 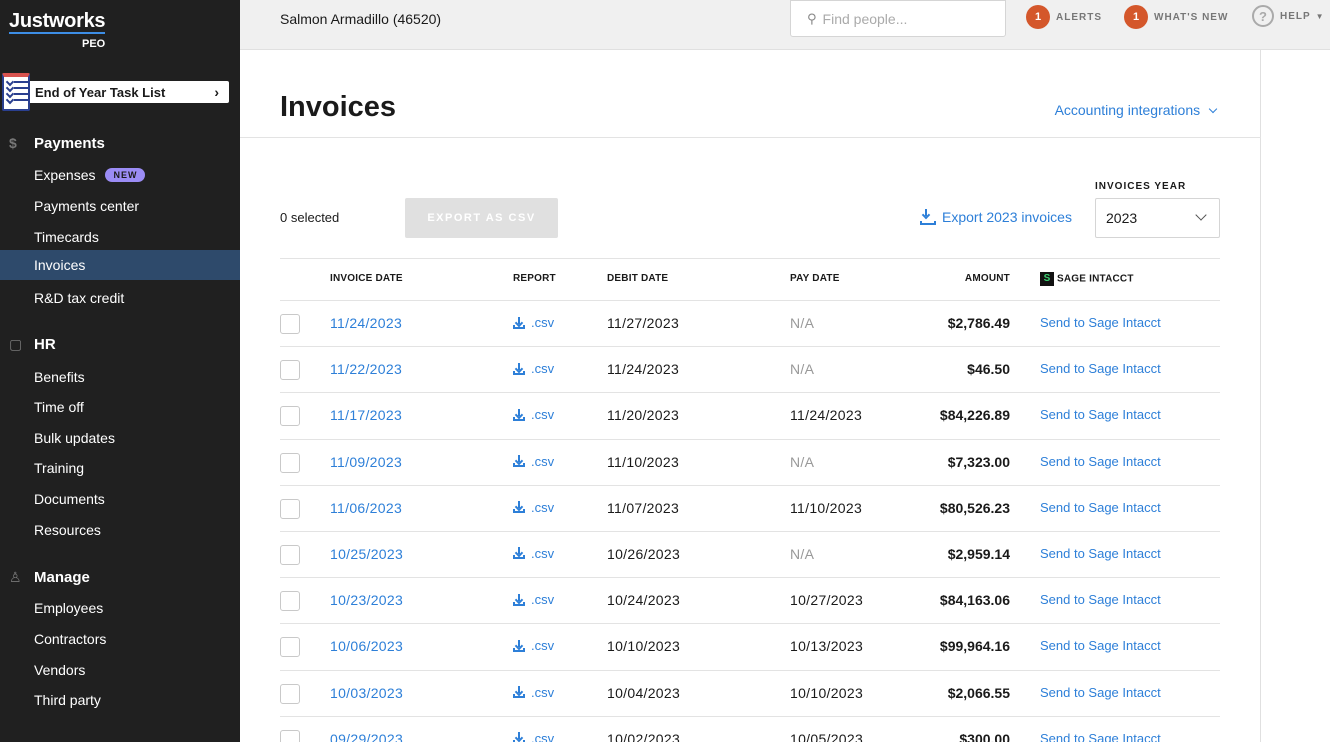 I want to click on sidebar-item-employees: Employees, so click(x=120, y=608).